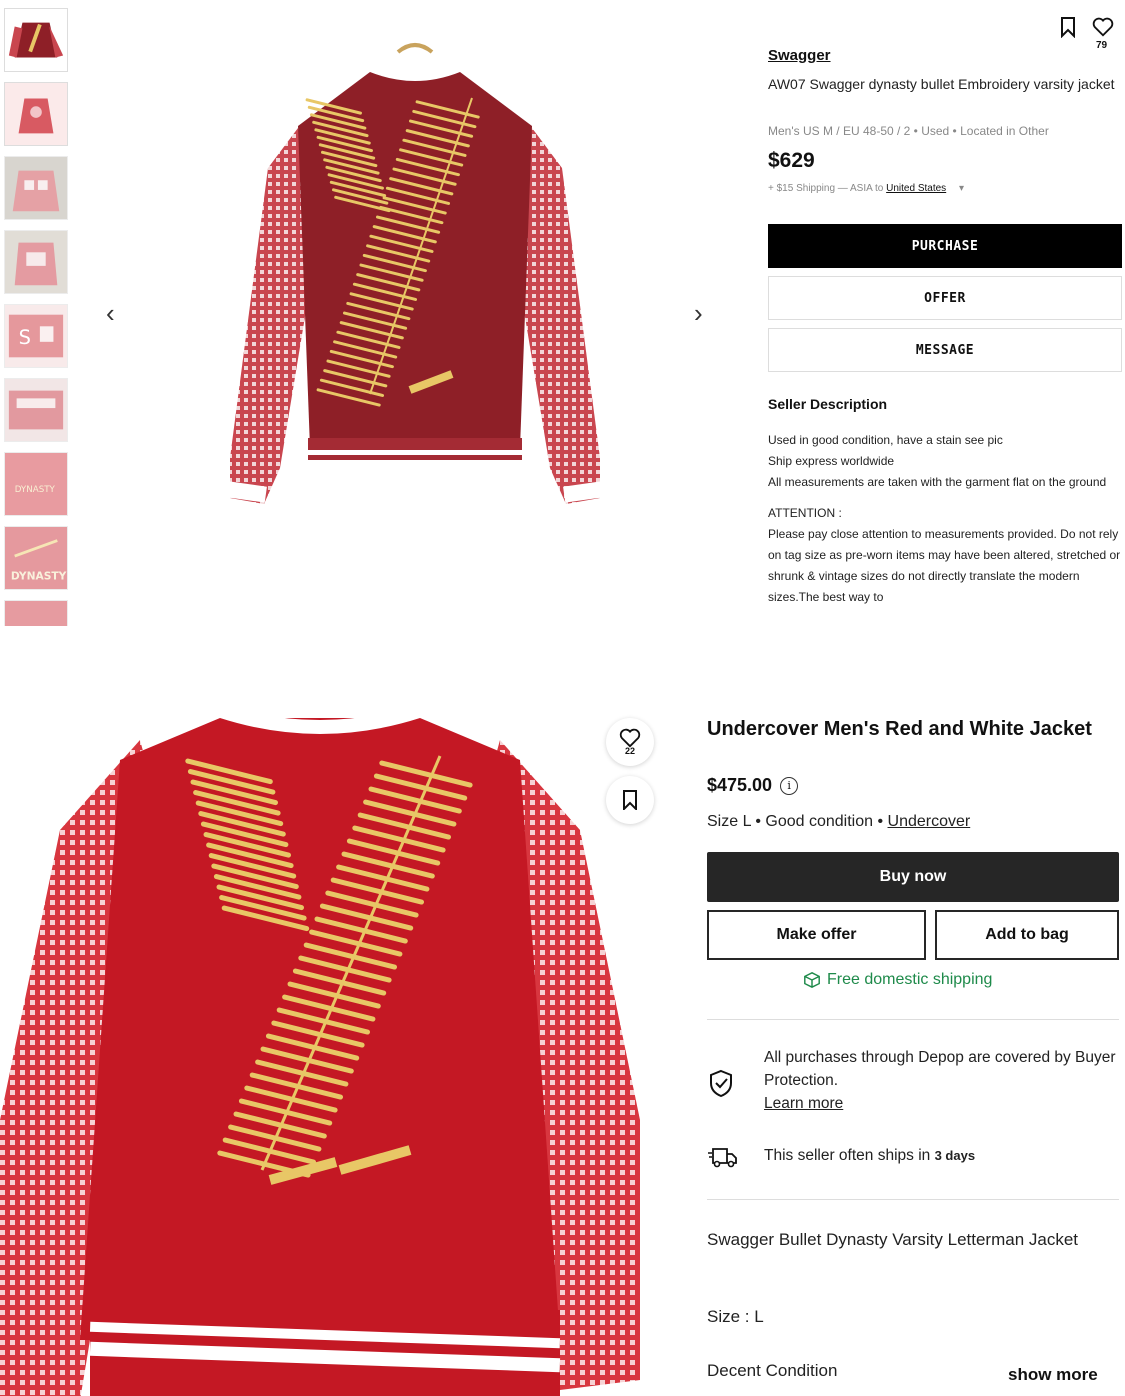  I want to click on product-main-image, so click(415, 273).